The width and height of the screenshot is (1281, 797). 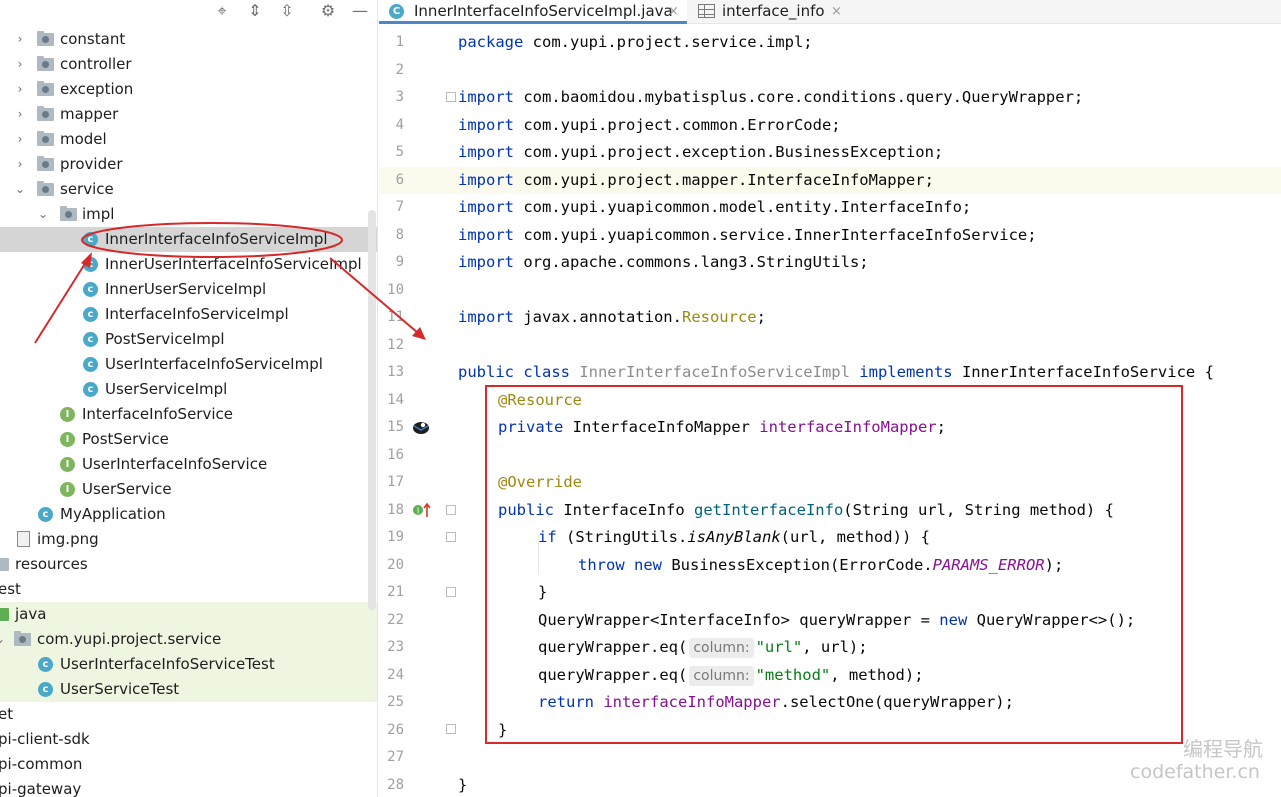 What do you see at coordinates (372, 410) in the screenshot?
I see `tree-scrollbar` at bounding box center [372, 410].